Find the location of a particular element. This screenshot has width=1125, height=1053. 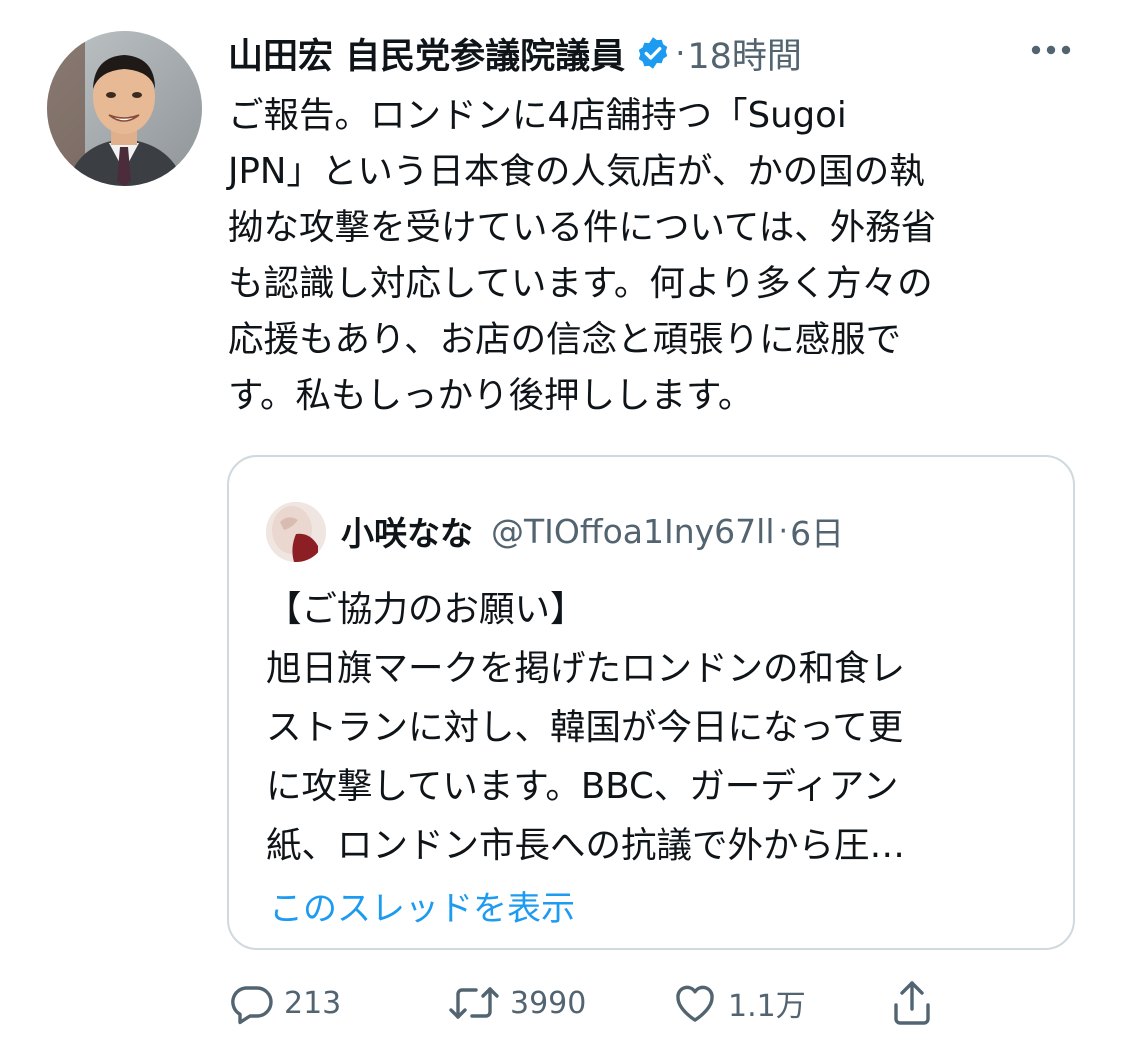

retweet-count: 3990 is located at coordinates (548, 1003).